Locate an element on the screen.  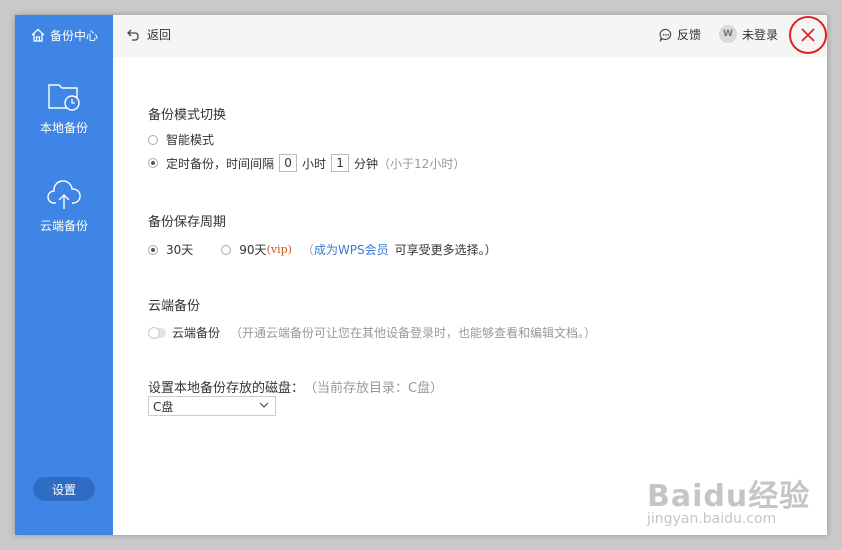
current-directory: （当前存放目录：C盘） is located at coordinates (374, 388).